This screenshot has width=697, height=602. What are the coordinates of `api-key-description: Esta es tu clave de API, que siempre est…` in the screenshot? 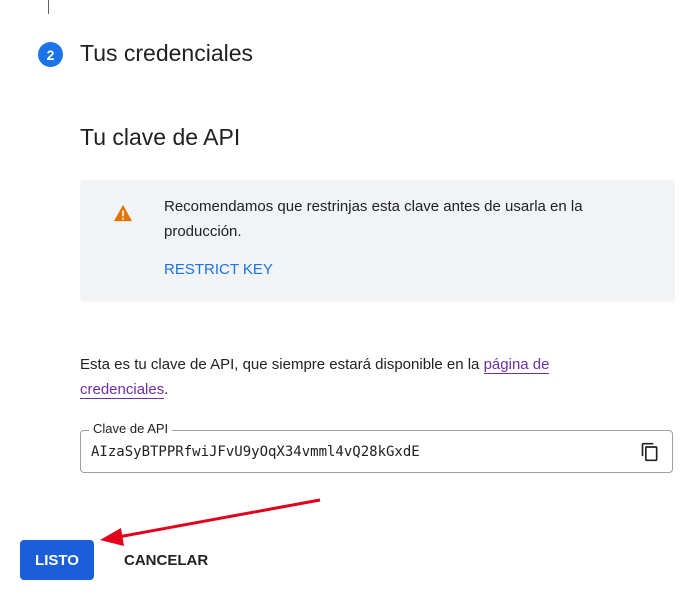 It's located at (350, 377).